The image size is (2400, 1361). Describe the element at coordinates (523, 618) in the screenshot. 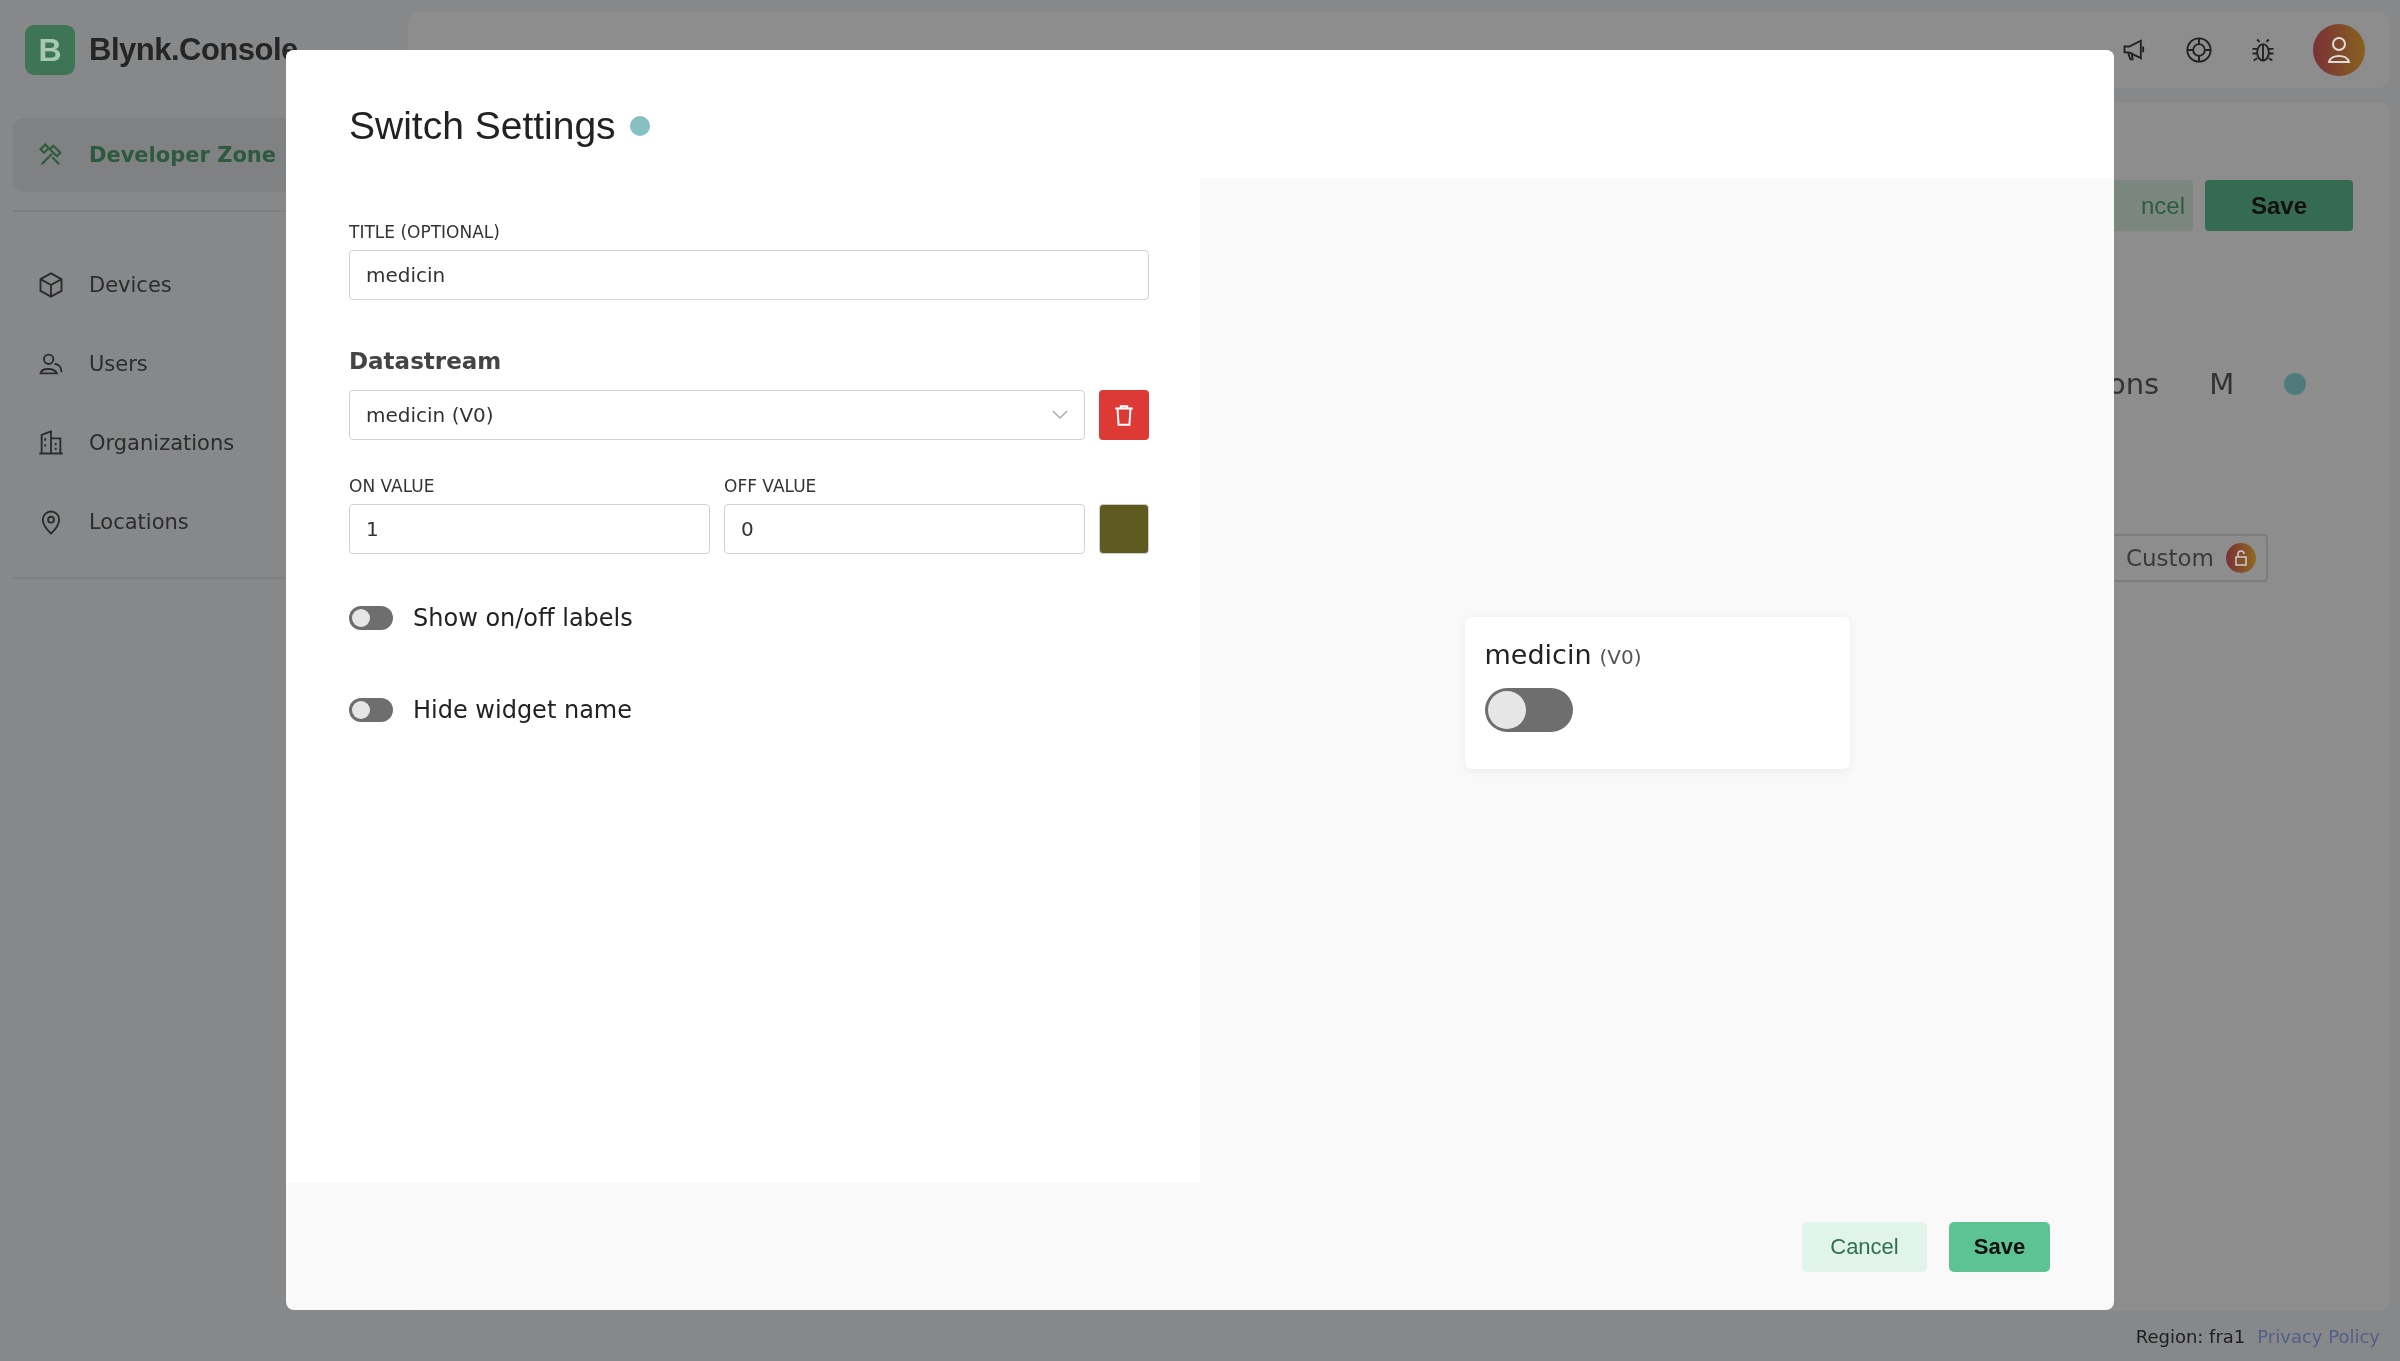

I see `toggle-label: Show on/off labels` at that location.